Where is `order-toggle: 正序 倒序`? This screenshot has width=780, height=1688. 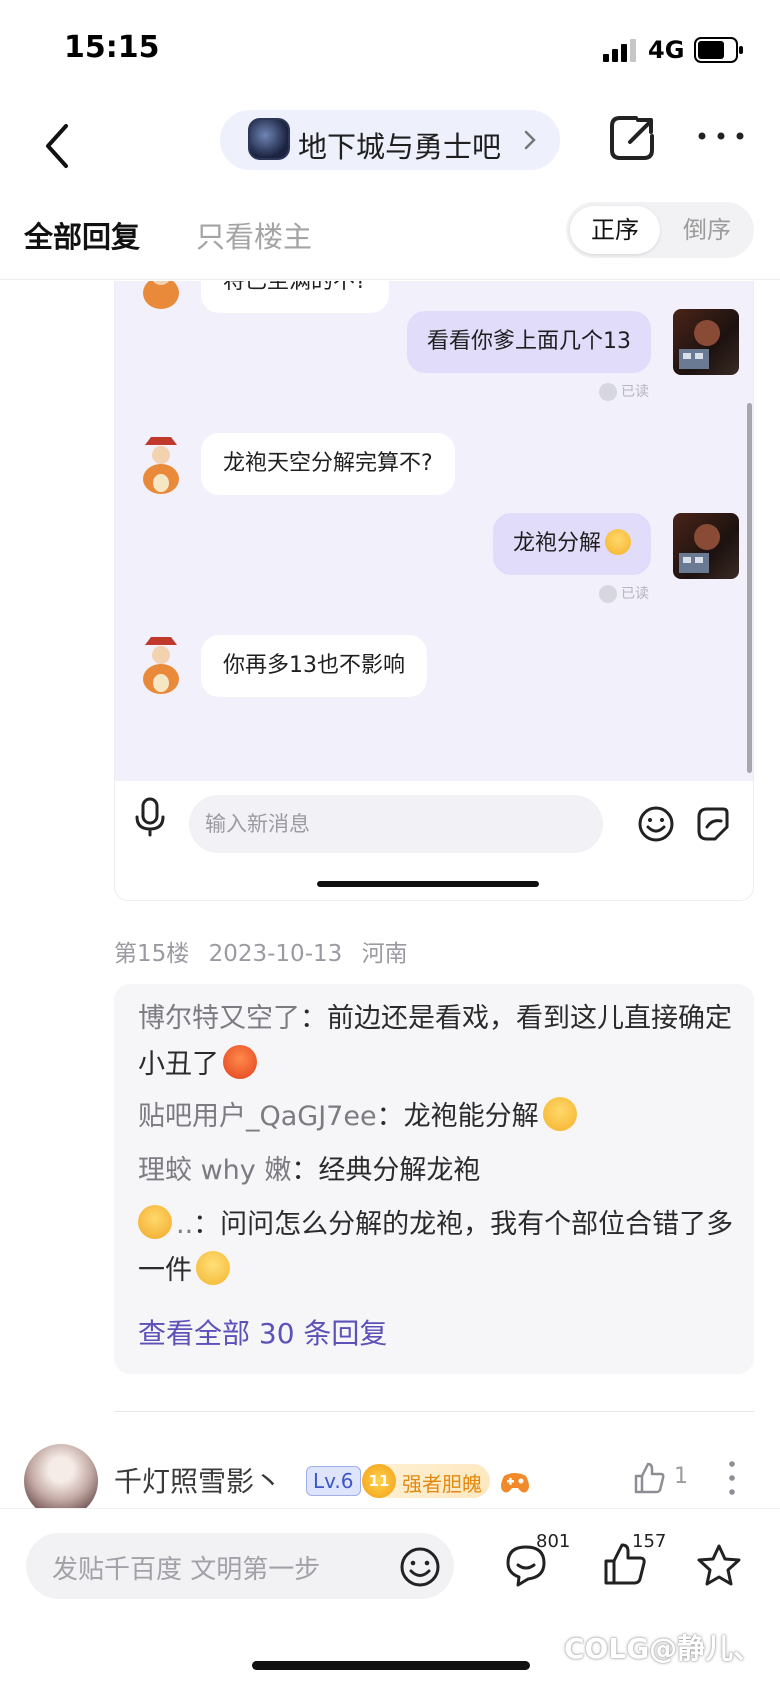
order-toggle: 正序 倒序 is located at coordinates (660, 230).